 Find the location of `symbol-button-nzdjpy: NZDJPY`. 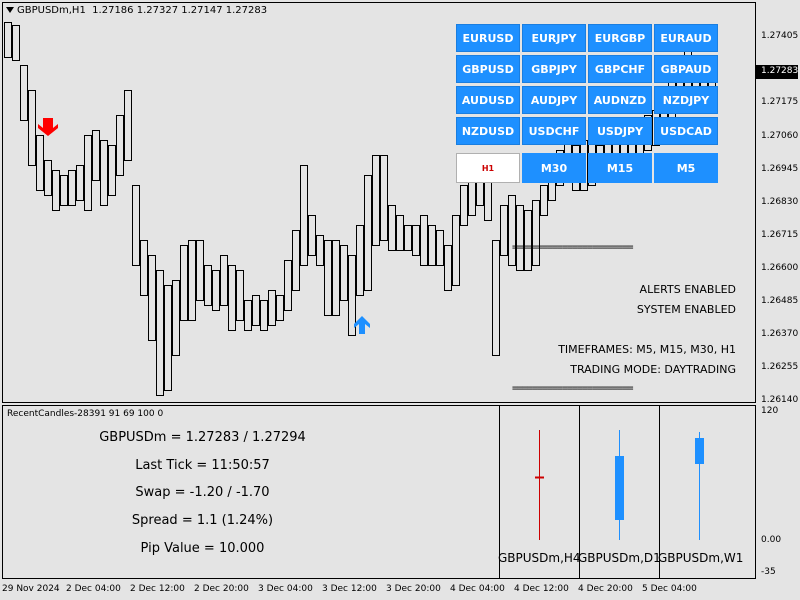

symbol-button-nzdjpy: NZDJPY is located at coordinates (686, 100).